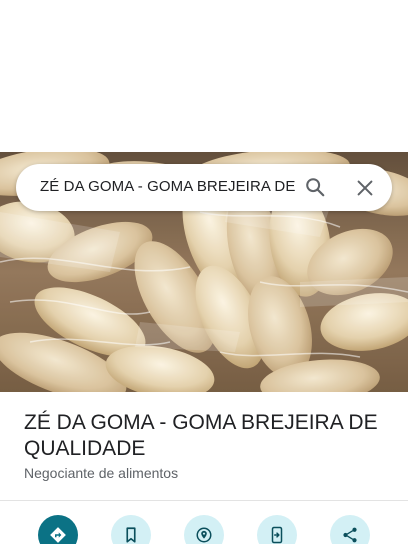  What do you see at coordinates (315, 187) in the screenshot?
I see `search-icon` at bounding box center [315, 187].